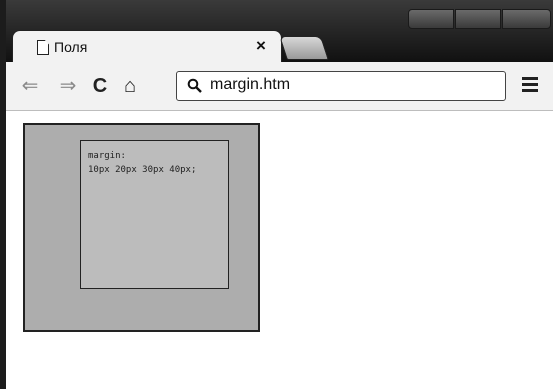 The height and width of the screenshot is (389, 553). Describe the element at coordinates (194, 85) in the screenshot. I see `search-icon` at that location.